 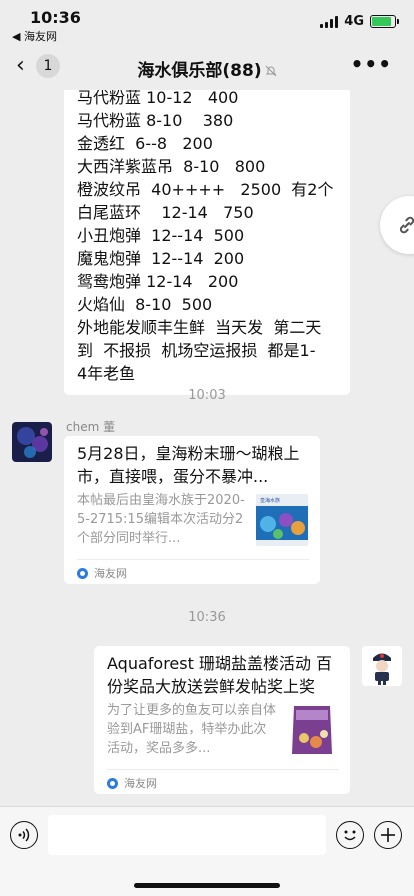 What do you see at coordinates (158, 281) in the screenshot?
I see `message-line: 鸳鸯炮弹 12-14 200` at bounding box center [158, 281].